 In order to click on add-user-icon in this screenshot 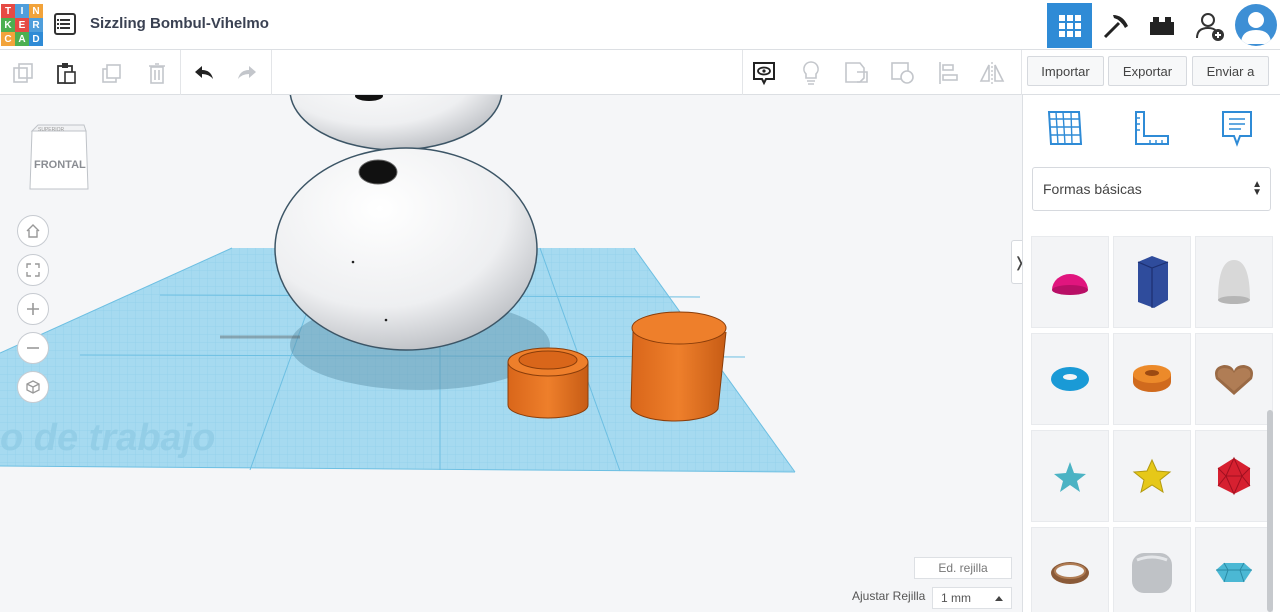, I will do `click(1209, 25)`.